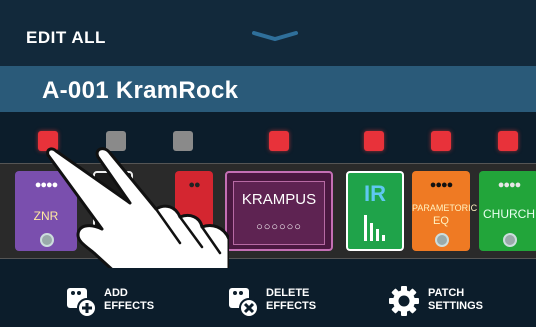 This screenshot has height=327, width=536. I want to click on delete-effects-button: DELETE EFFECTS, so click(281, 301).